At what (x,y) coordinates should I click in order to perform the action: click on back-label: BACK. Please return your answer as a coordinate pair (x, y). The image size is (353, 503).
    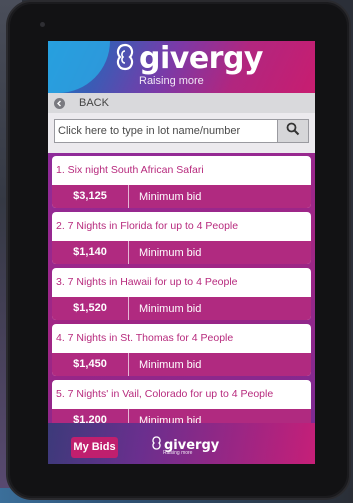
    Looking at the image, I should click on (94, 103).